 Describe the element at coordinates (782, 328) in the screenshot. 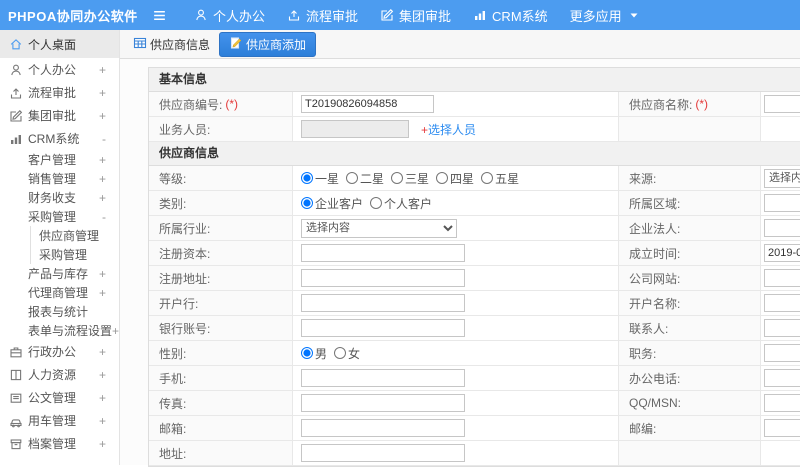

I see `contact-input` at that location.